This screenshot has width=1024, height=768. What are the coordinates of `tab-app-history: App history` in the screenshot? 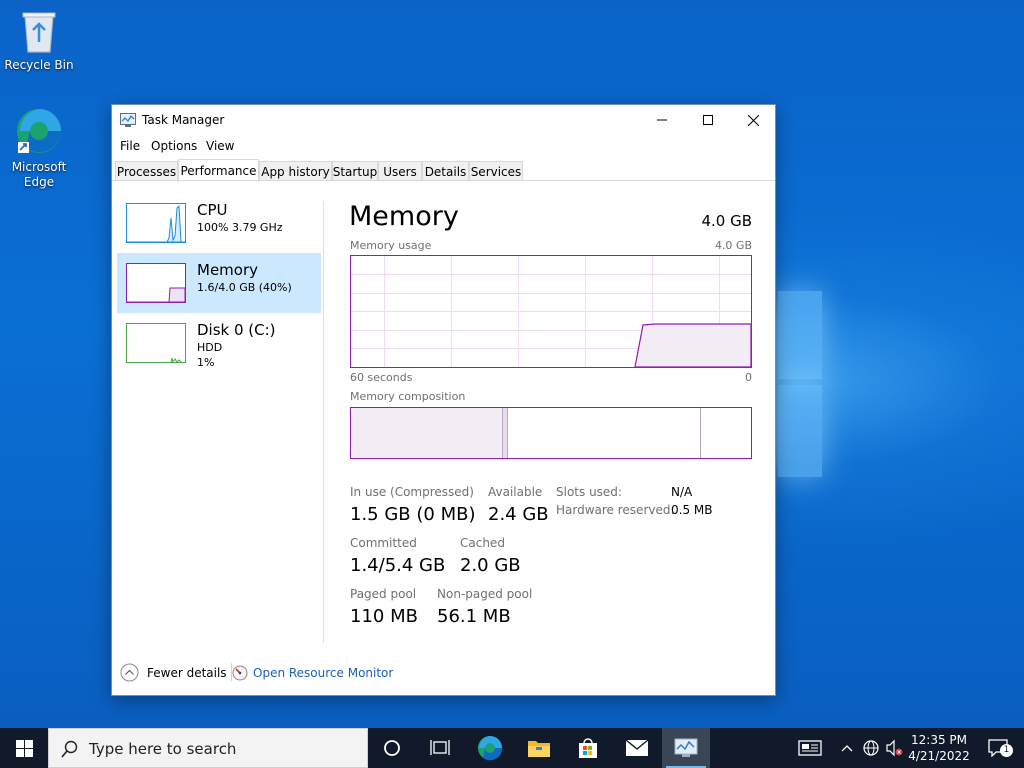 It's located at (295, 171).